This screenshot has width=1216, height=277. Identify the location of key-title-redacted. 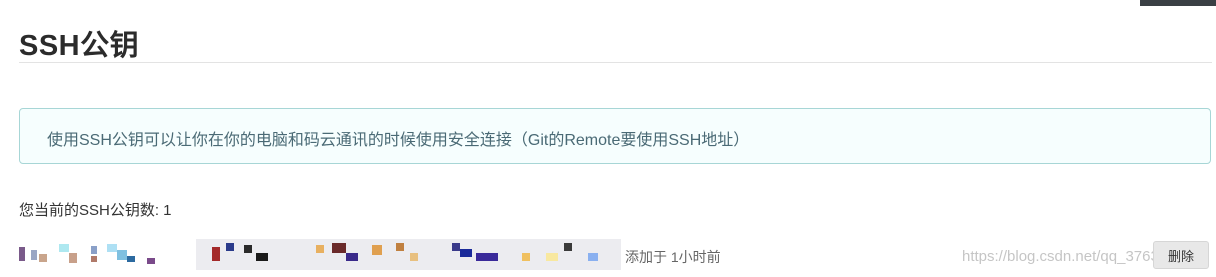
(89, 255).